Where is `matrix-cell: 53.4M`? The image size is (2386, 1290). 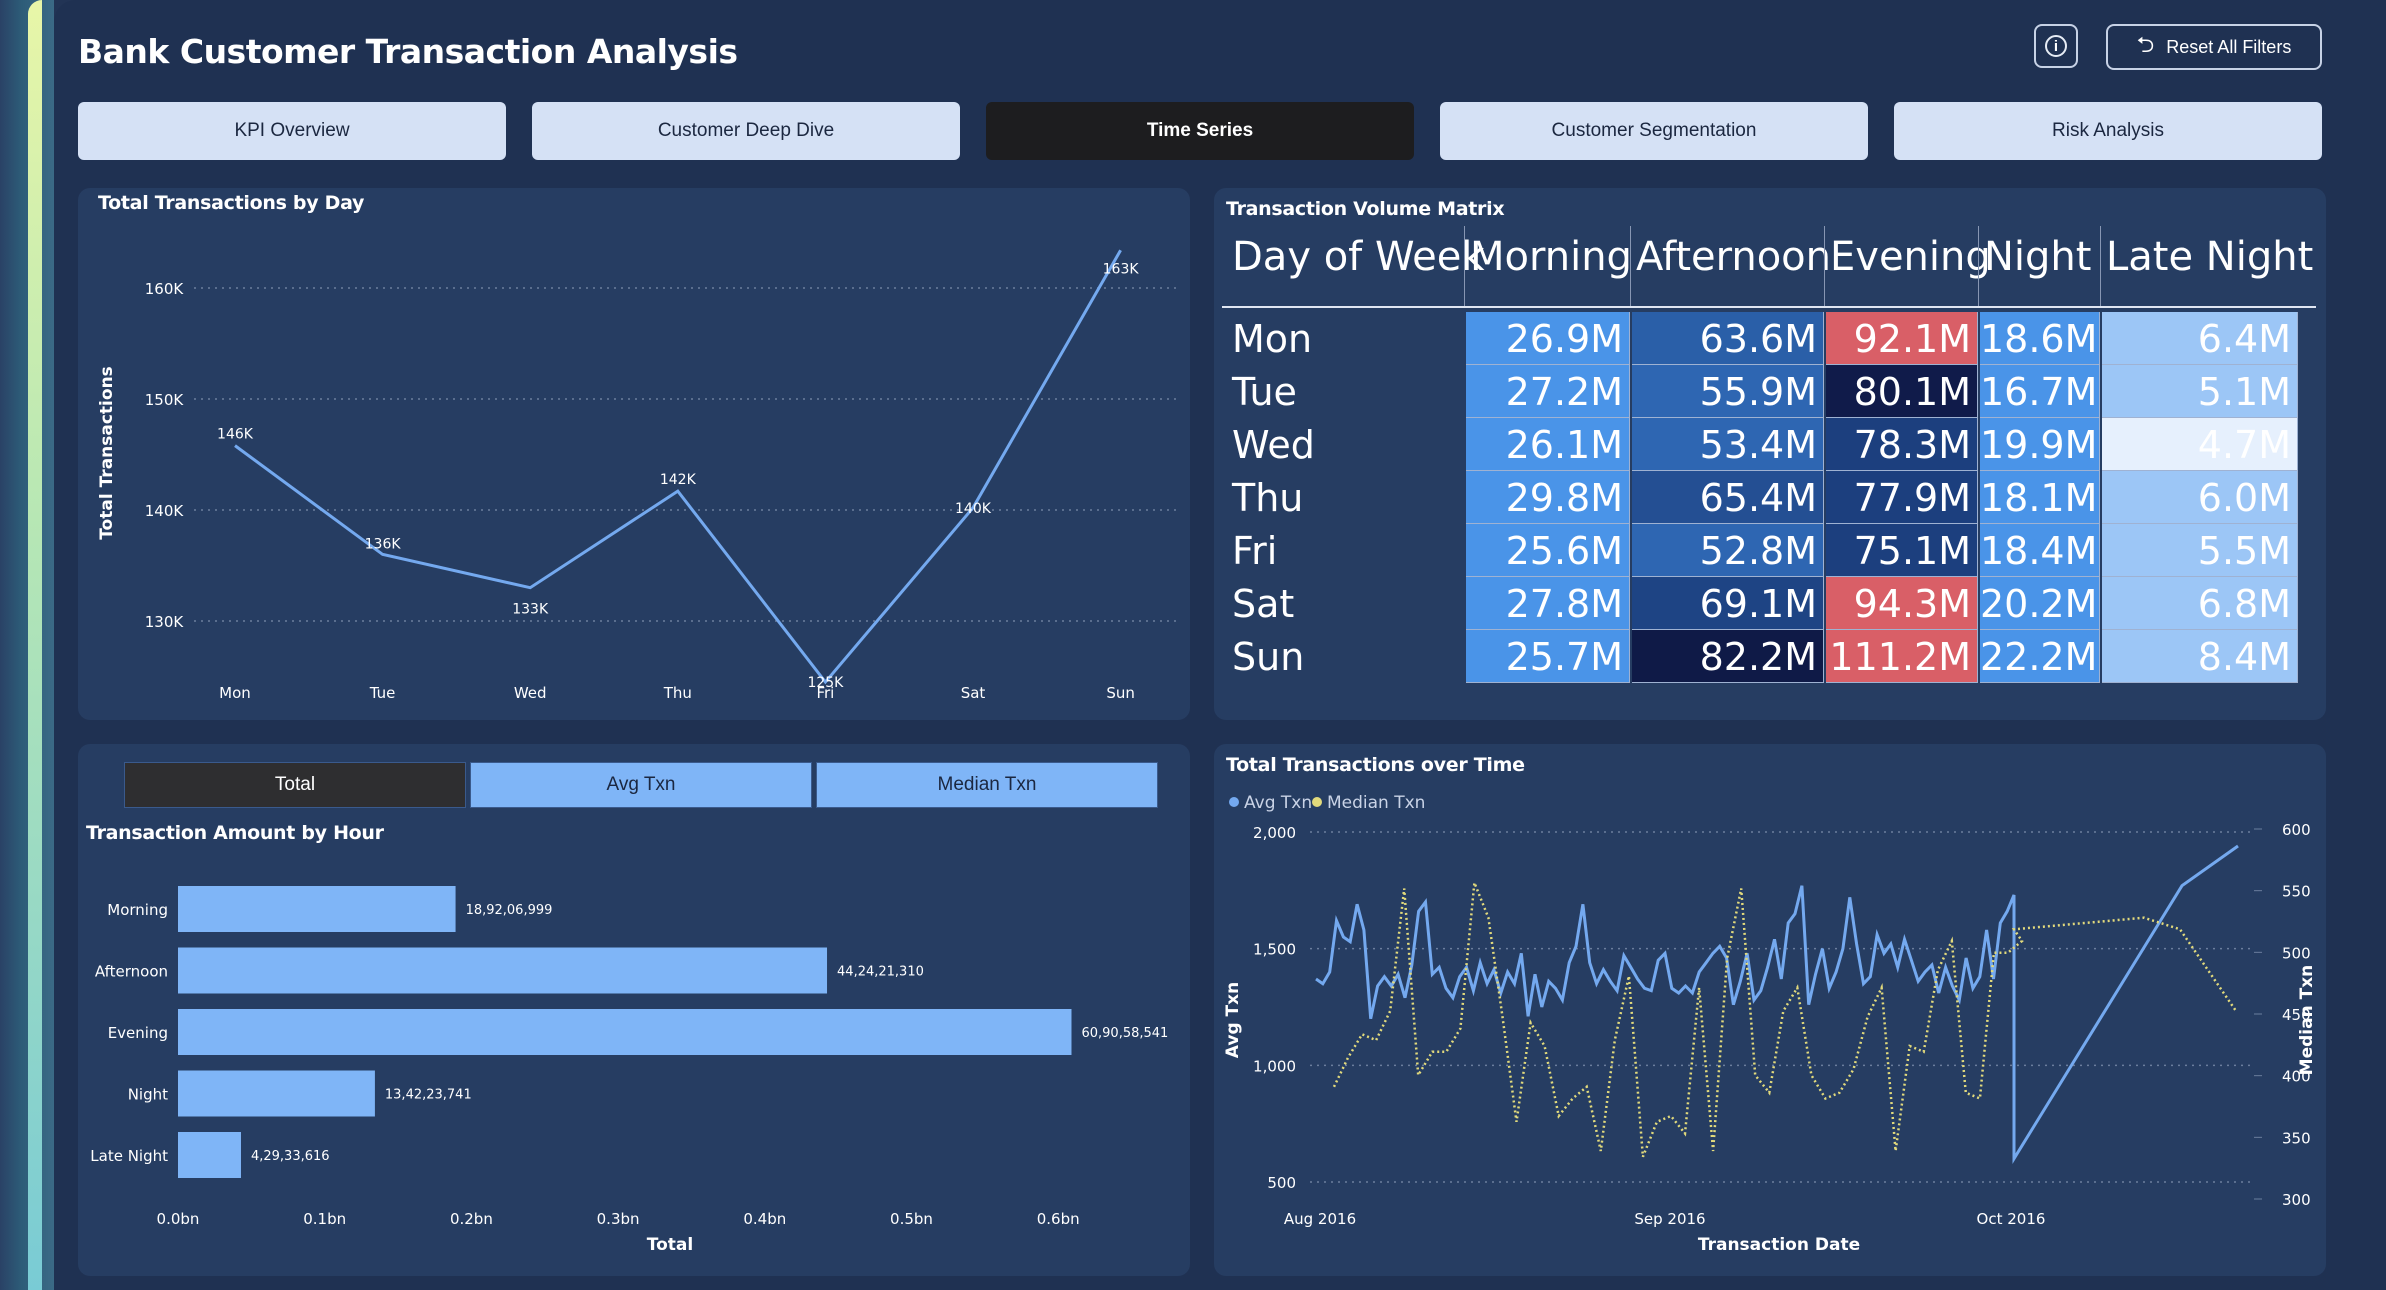 matrix-cell: 53.4M is located at coordinates (1728, 444).